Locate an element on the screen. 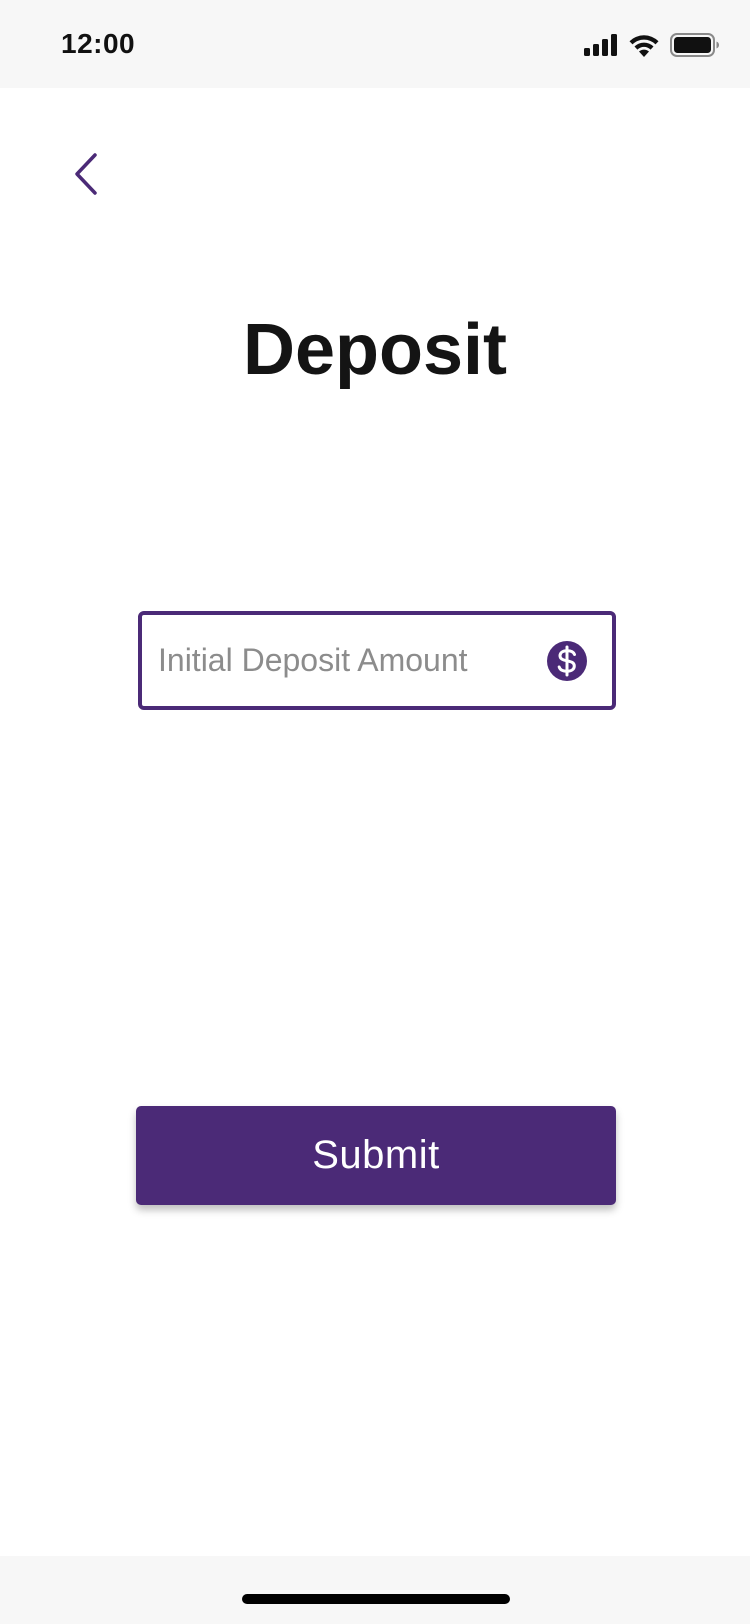  chevron-left-icon is located at coordinates (86, 176).